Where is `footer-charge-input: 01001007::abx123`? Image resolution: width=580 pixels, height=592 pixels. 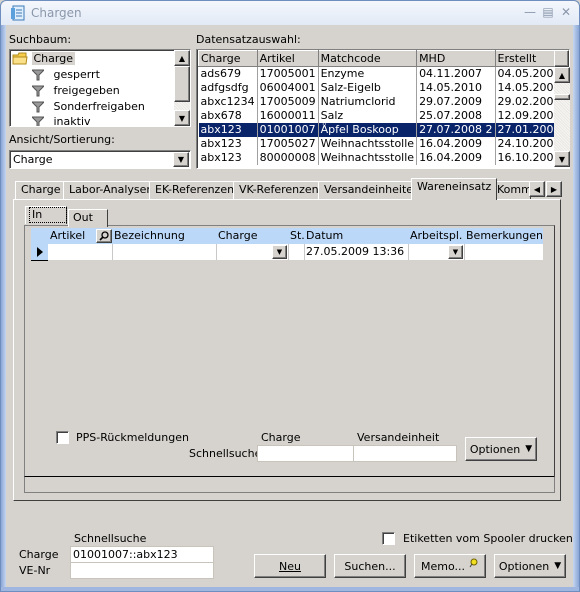 footer-charge-input: 01001007::abx123 is located at coordinates (142, 554).